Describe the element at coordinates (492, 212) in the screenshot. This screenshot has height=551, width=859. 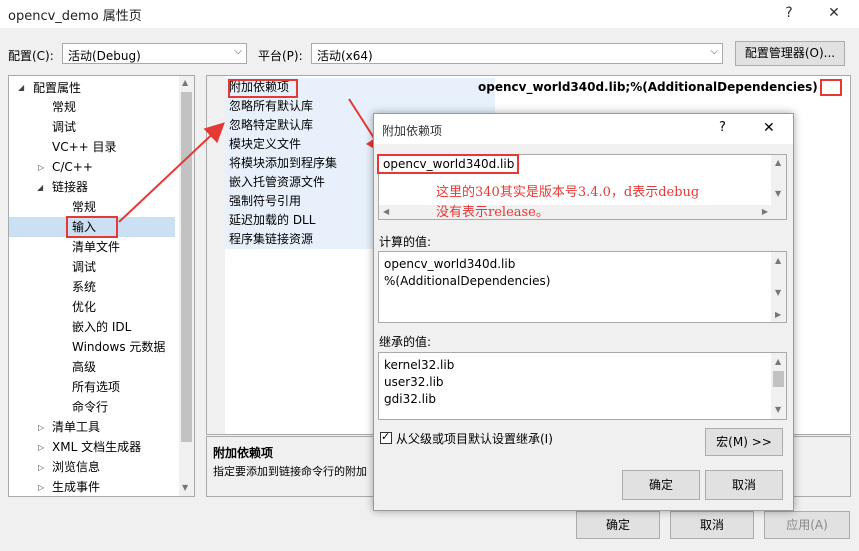
I see `annotation-line-2: 没有表示release。` at that location.